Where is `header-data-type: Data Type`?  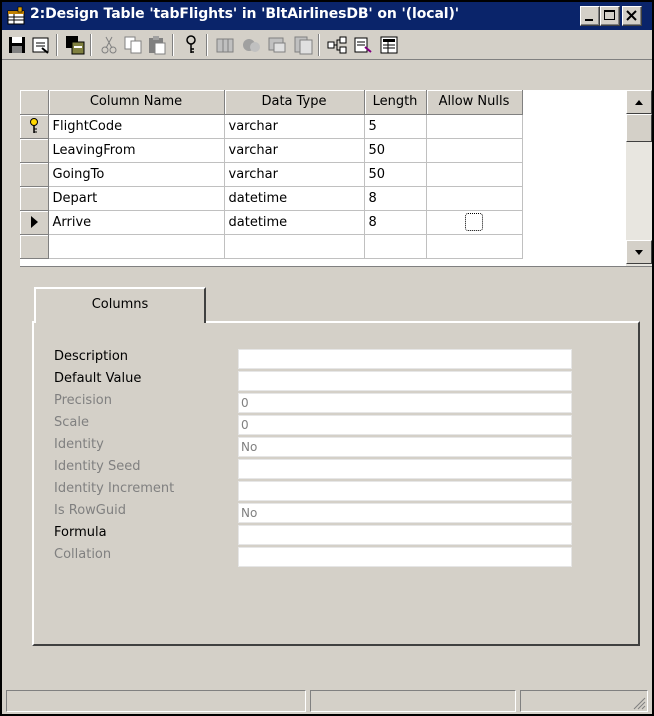 header-data-type: Data Type is located at coordinates (294, 102).